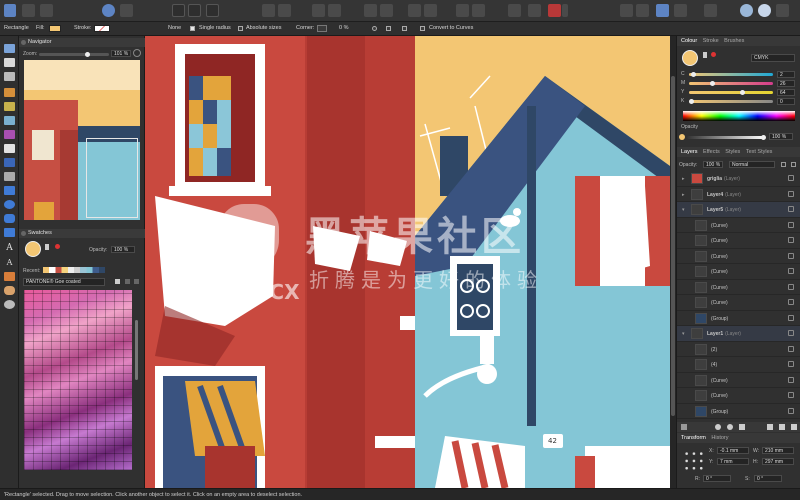 This screenshot has height=500, width=800. Describe the element at coordinates (322, 28) in the screenshot. I see `corner-type-button` at that location.